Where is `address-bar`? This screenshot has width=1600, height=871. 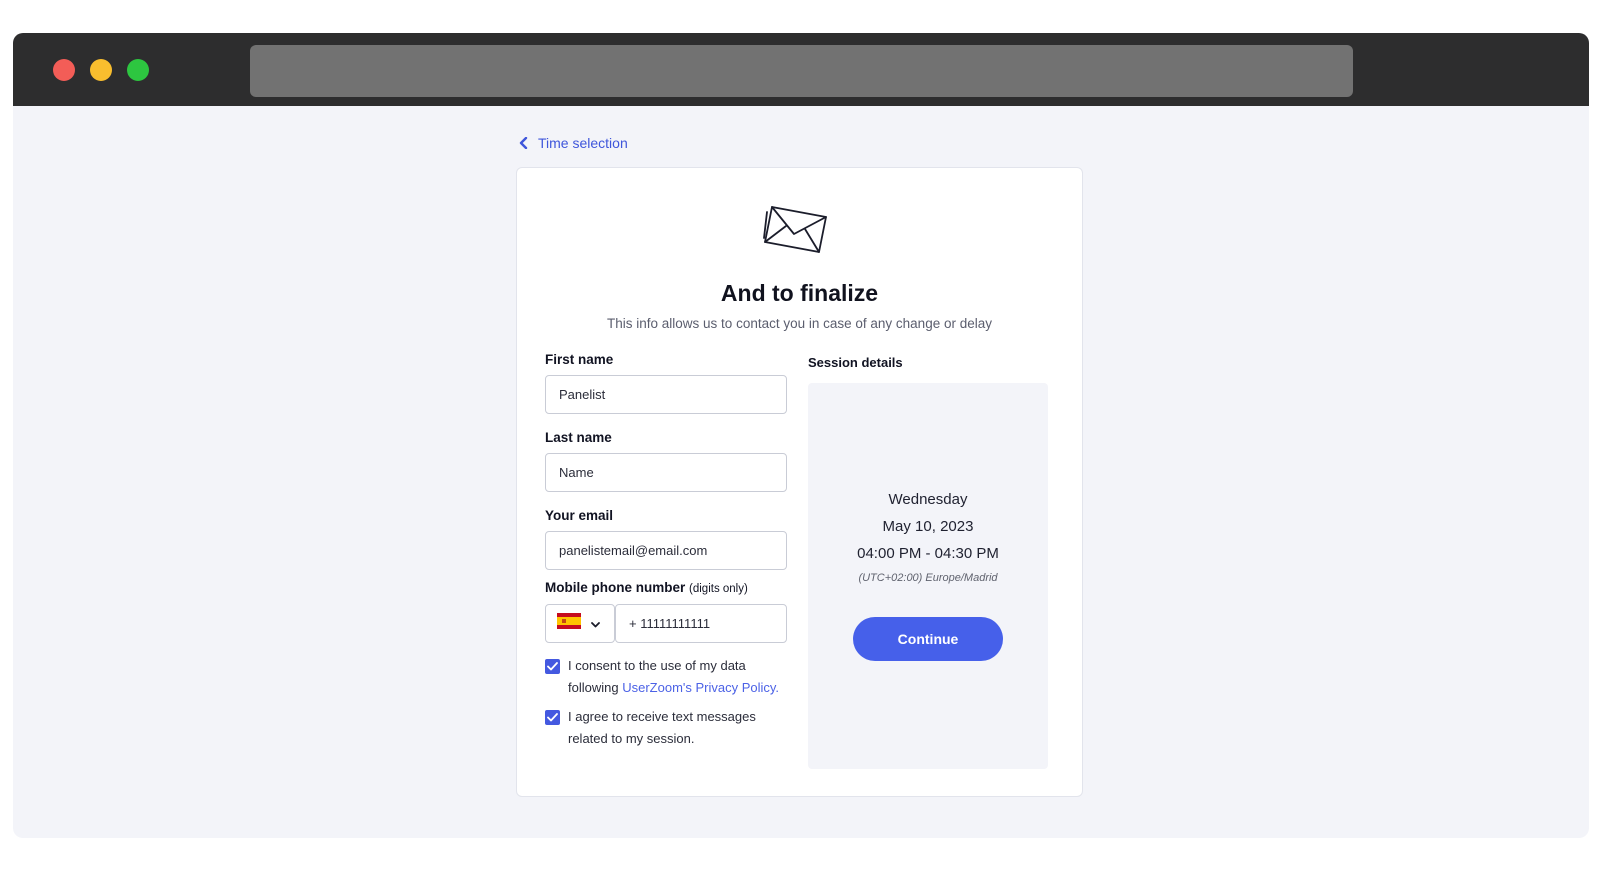 address-bar is located at coordinates (801, 71).